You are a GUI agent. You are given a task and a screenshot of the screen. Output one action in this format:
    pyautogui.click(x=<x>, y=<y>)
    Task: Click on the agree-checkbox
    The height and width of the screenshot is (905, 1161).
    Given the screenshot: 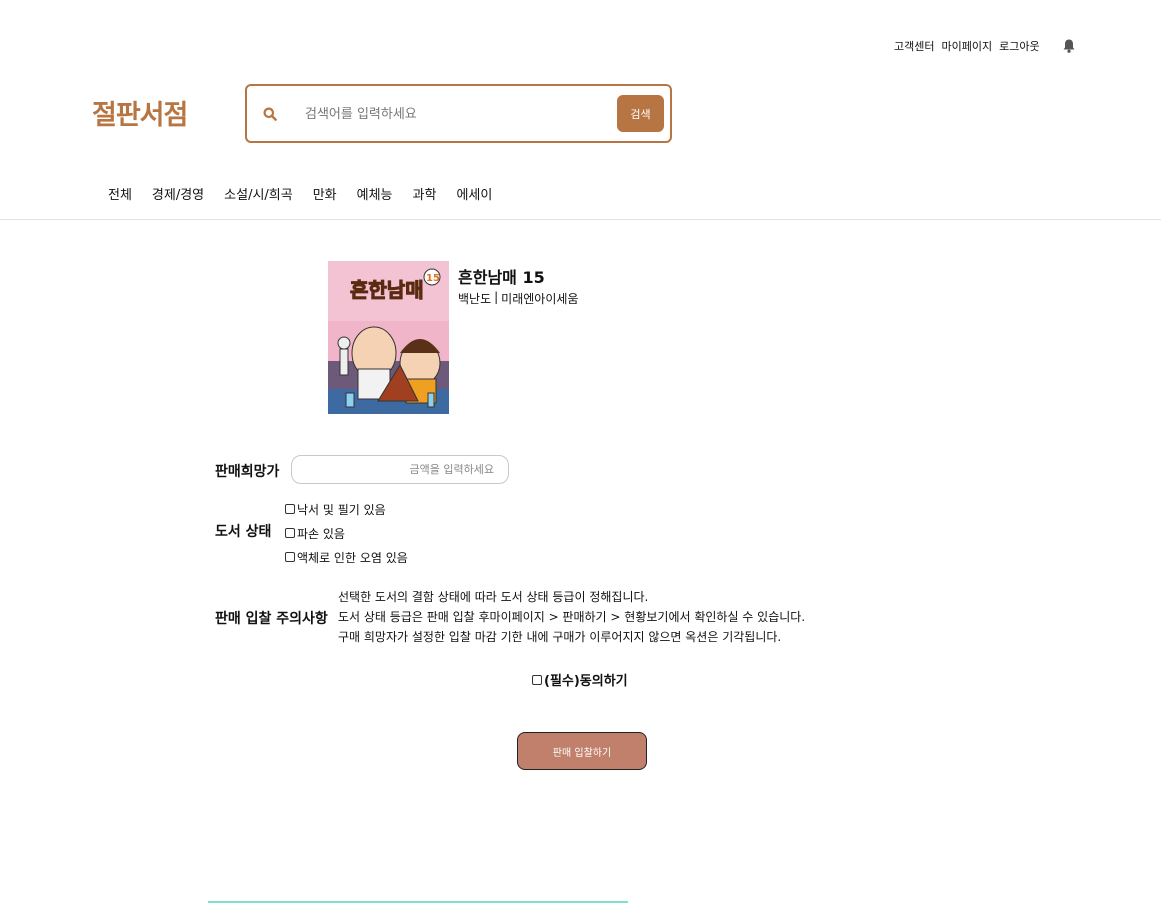 What is the action you would take?
    pyautogui.click(x=537, y=679)
    